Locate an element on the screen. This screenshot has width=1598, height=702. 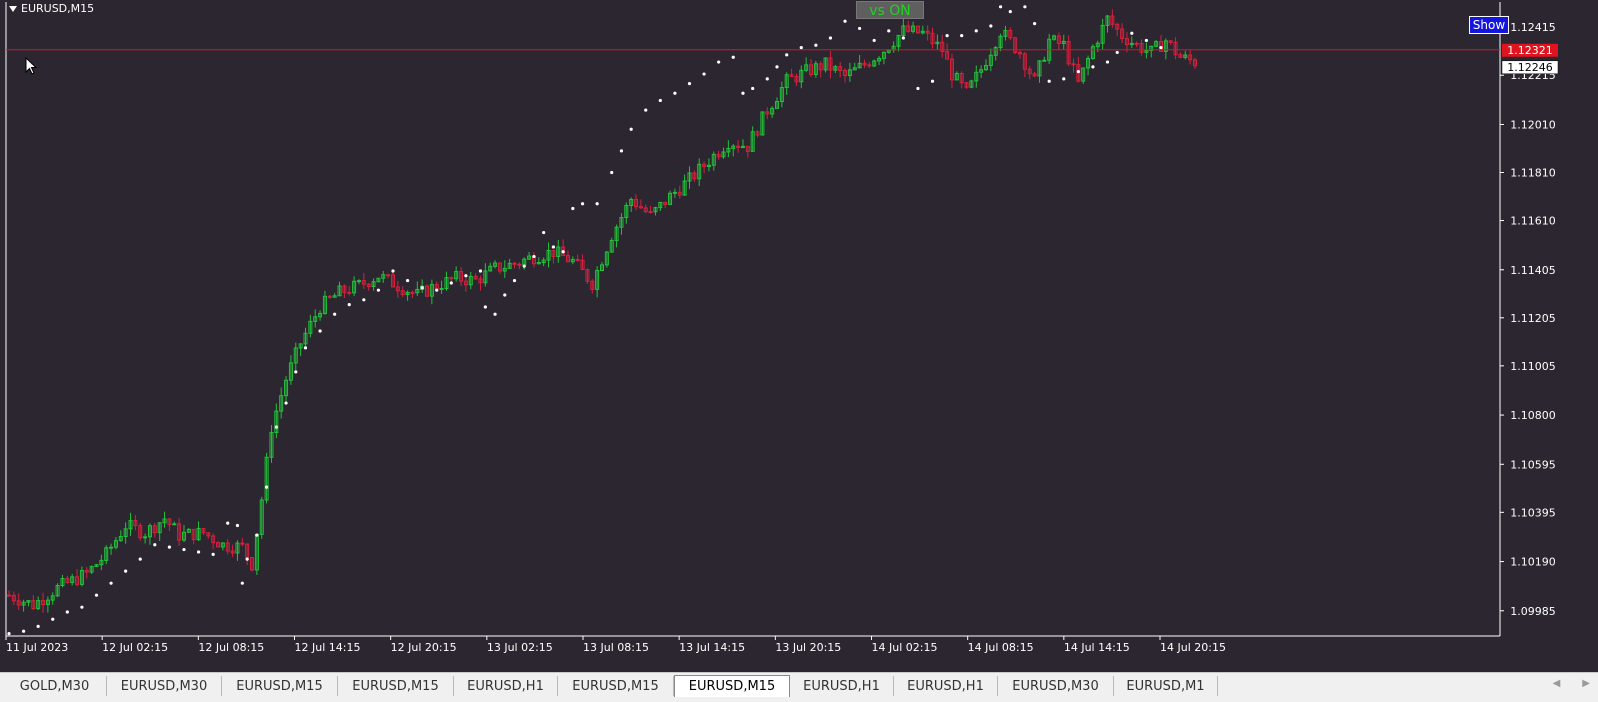
tab-gold-m30: GOLD,M30 is located at coordinates (55, 686).